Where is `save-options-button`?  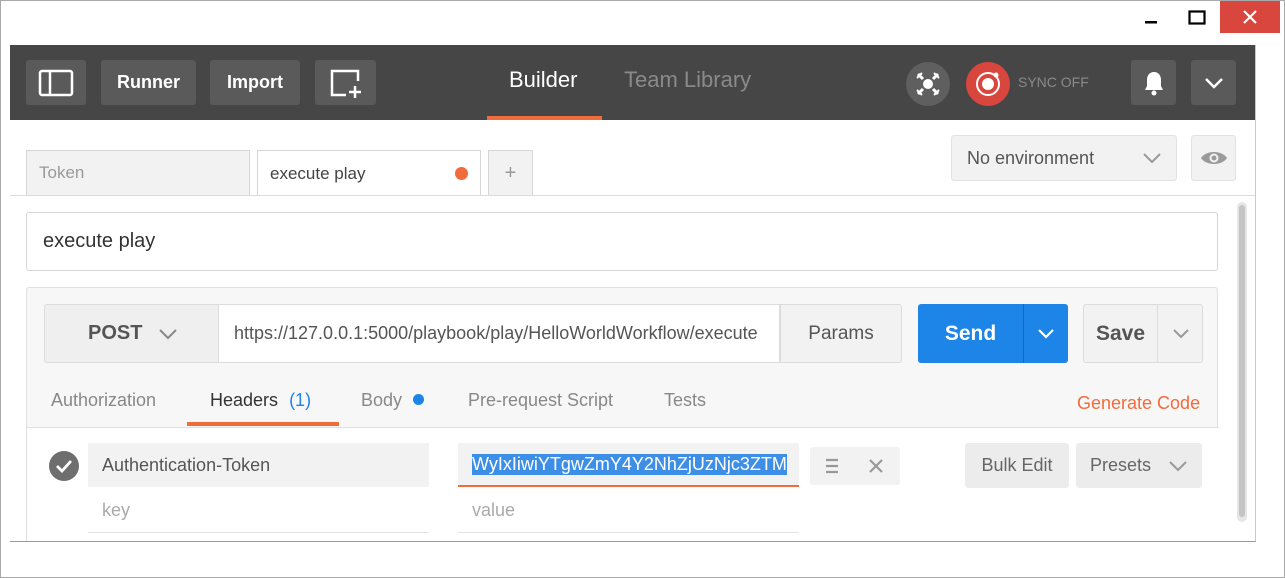 save-options-button is located at coordinates (1180, 333).